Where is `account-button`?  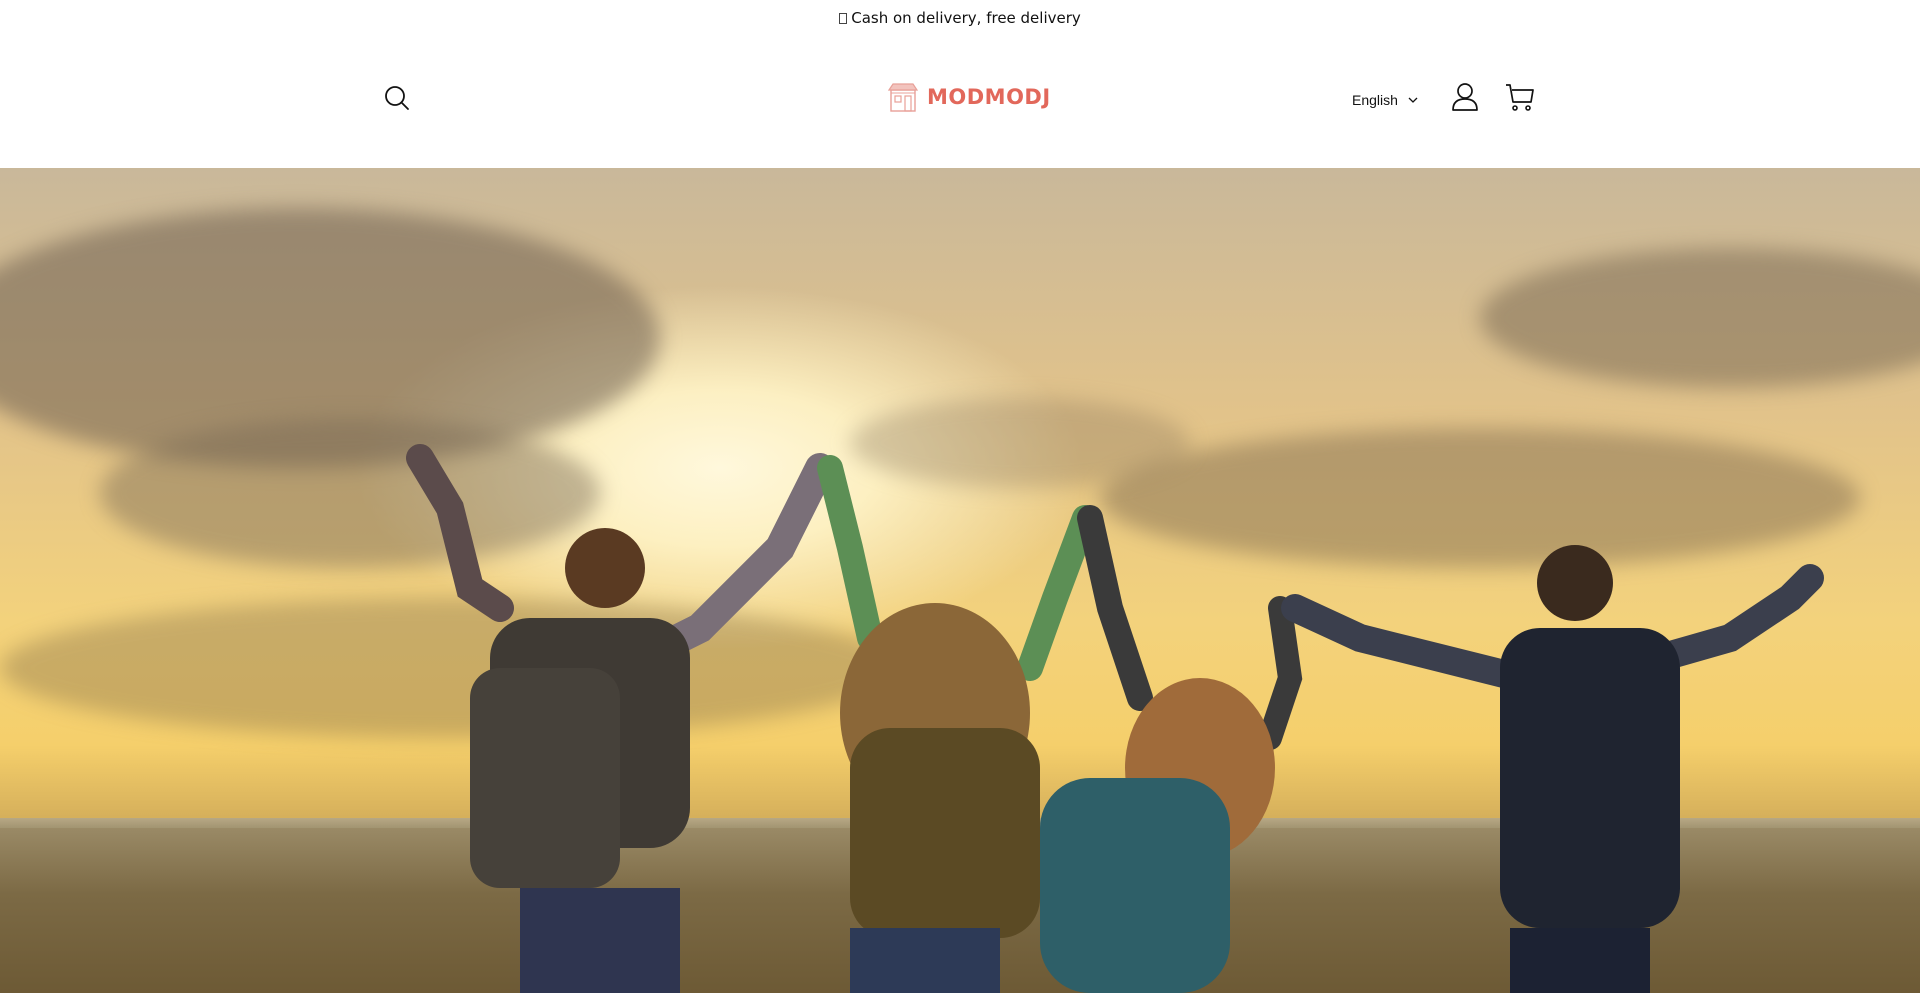
account-button is located at coordinates (1465, 97).